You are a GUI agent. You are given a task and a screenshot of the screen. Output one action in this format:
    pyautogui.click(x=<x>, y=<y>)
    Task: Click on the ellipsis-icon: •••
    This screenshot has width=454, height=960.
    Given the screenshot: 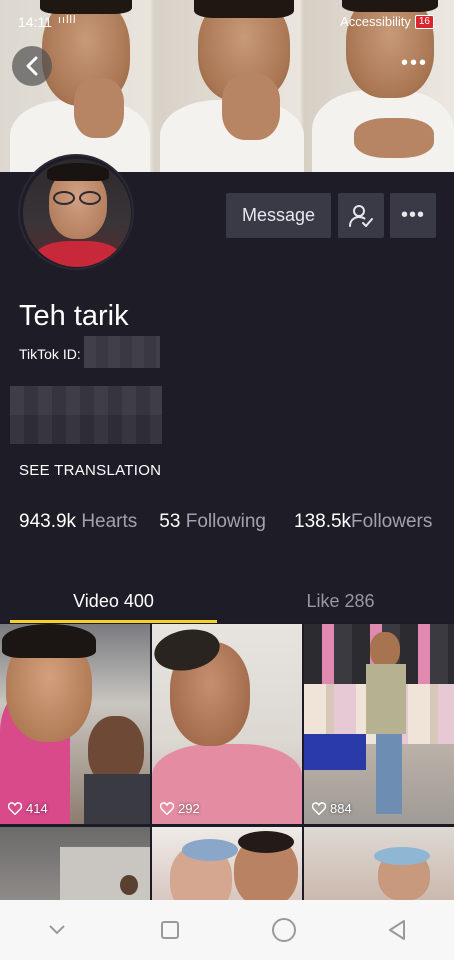 What is the action you would take?
    pyautogui.click(x=412, y=215)
    